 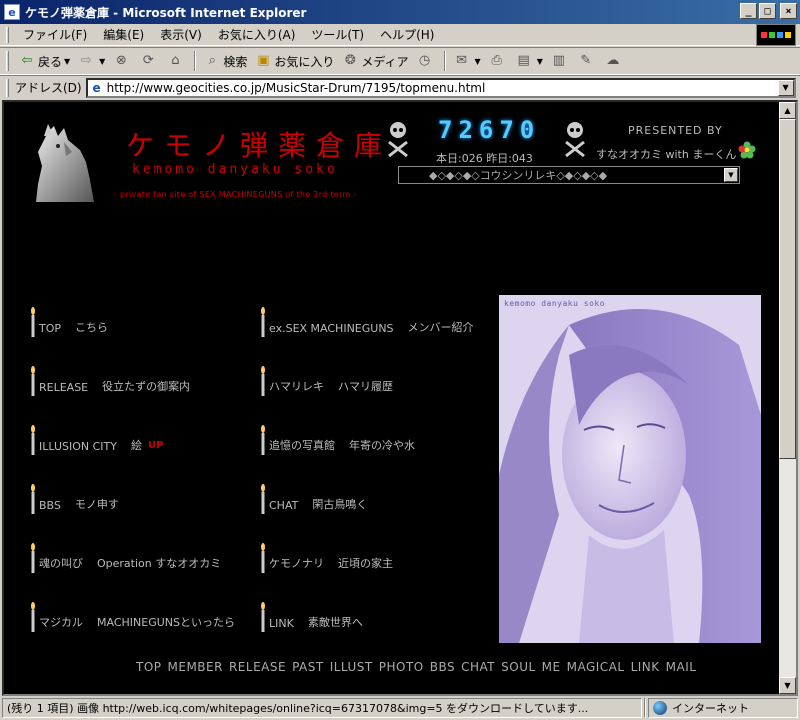 I want to click on address-dropdown-icon: ▼, so click(x=785, y=87).